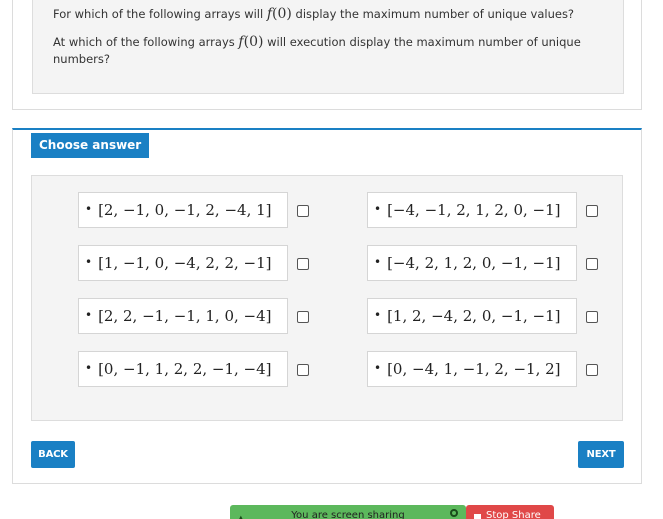 The height and width of the screenshot is (519, 663). I want to click on stop-share-button: Stop Share, so click(510, 512).